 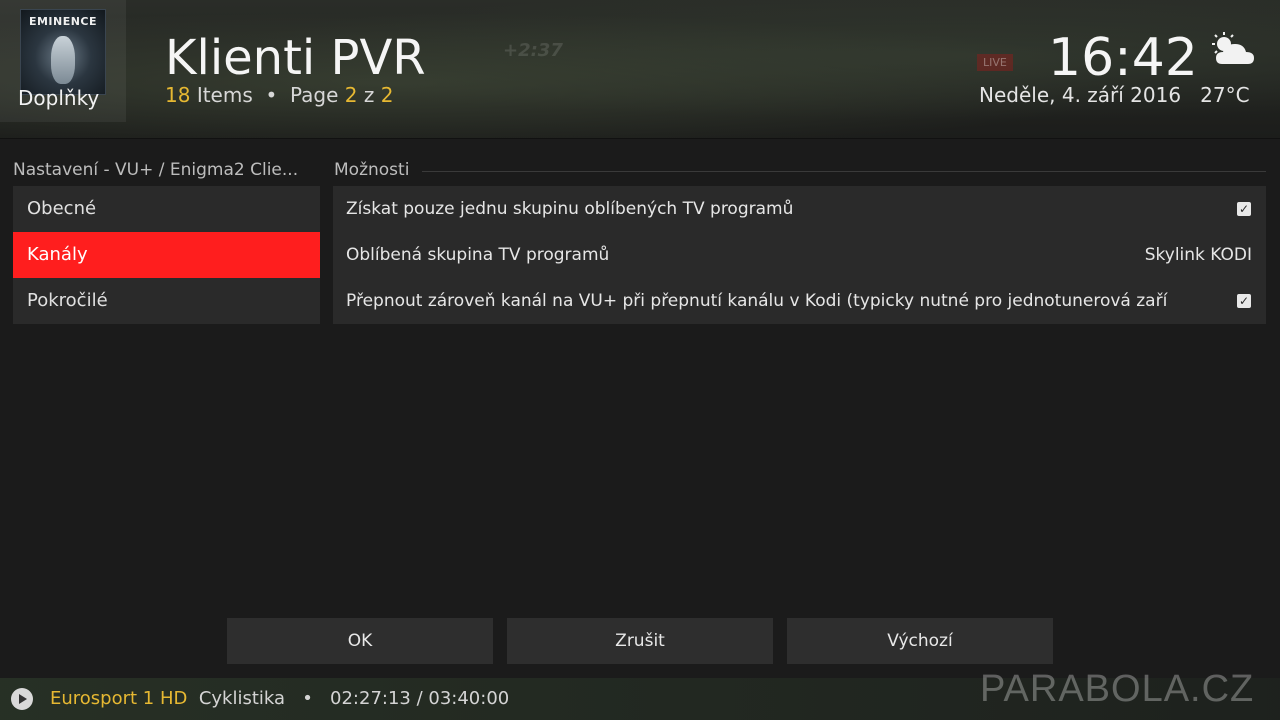 I want to click on watermark: PARABOLA.CZ, so click(x=1117, y=689).